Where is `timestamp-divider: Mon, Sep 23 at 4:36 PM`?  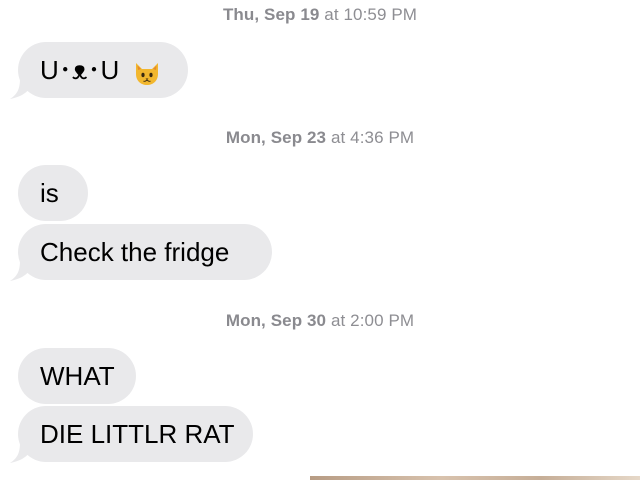
timestamp-divider: Mon, Sep 23 at 4:36 PM is located at coordinates (320, 138).